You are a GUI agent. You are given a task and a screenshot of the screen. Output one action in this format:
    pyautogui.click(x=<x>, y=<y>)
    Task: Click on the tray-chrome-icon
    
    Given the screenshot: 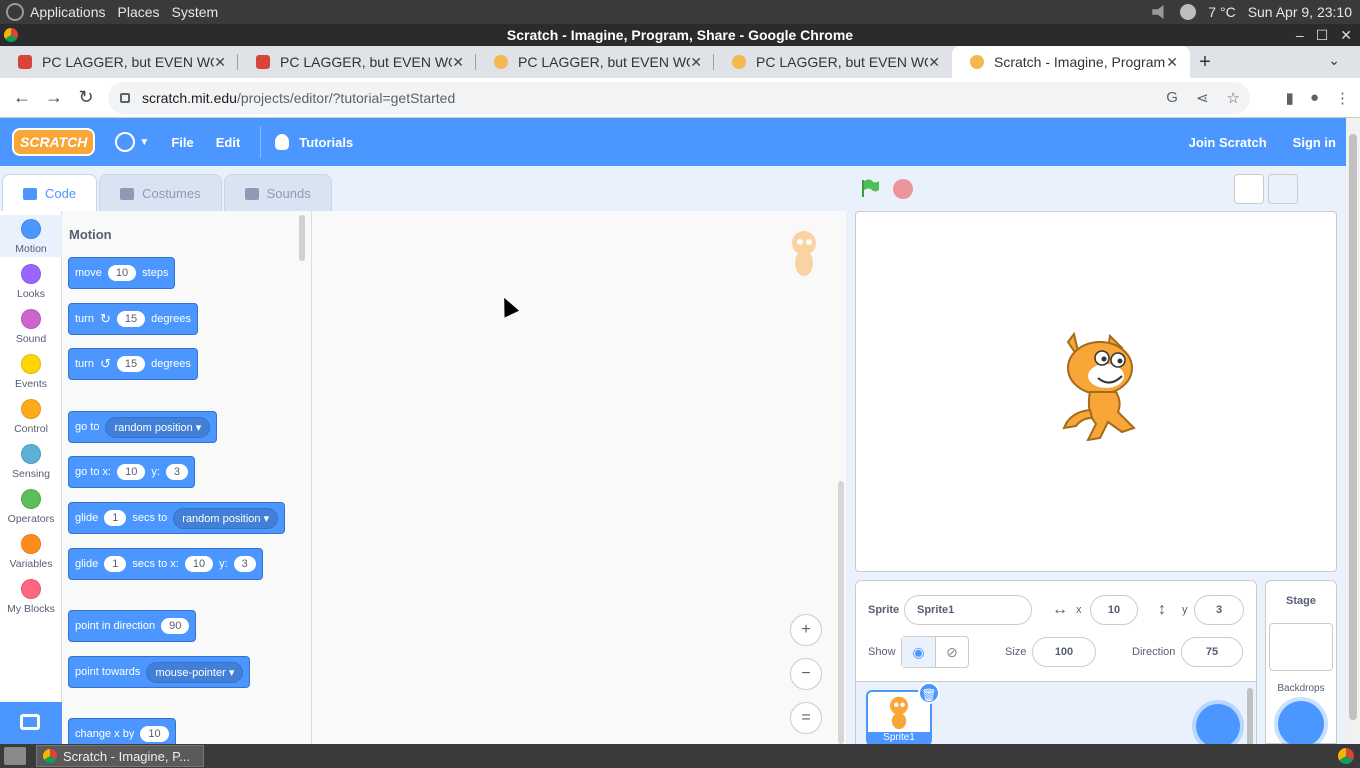 What is the action you would take?
    pyautogui.click(x=1346, y=756)
    